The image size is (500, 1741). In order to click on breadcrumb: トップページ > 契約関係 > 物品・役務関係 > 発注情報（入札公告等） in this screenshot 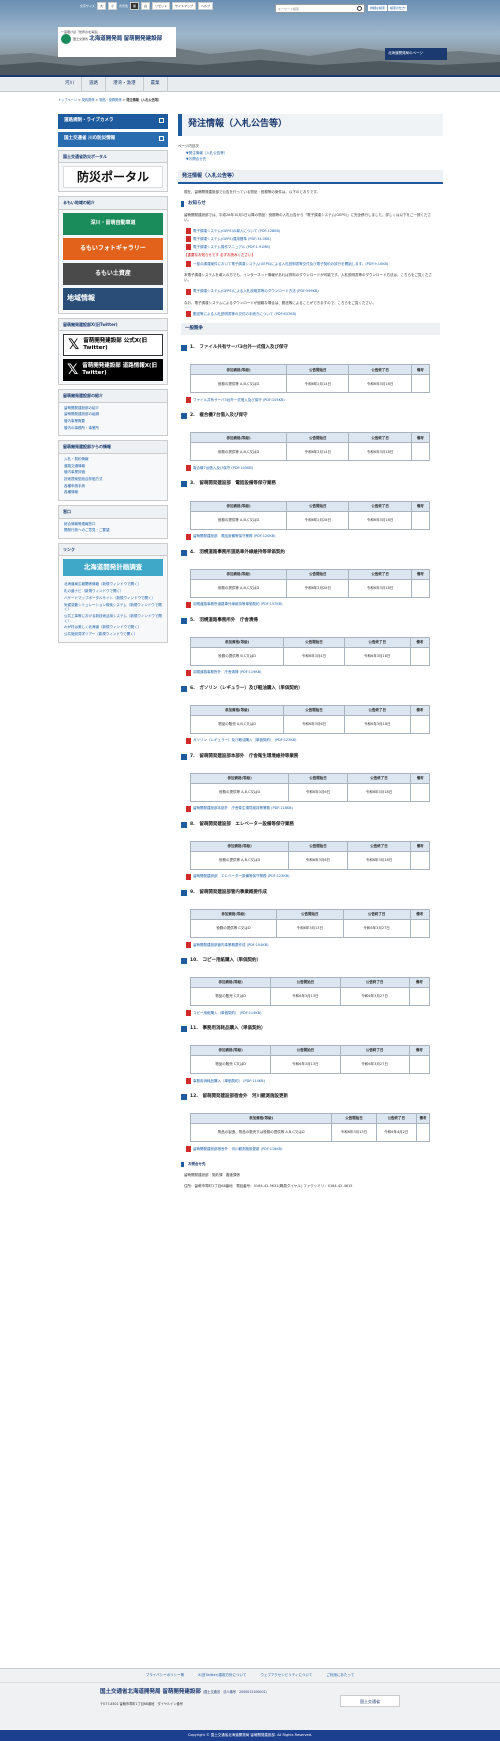, I will do `click(110, 100)`.